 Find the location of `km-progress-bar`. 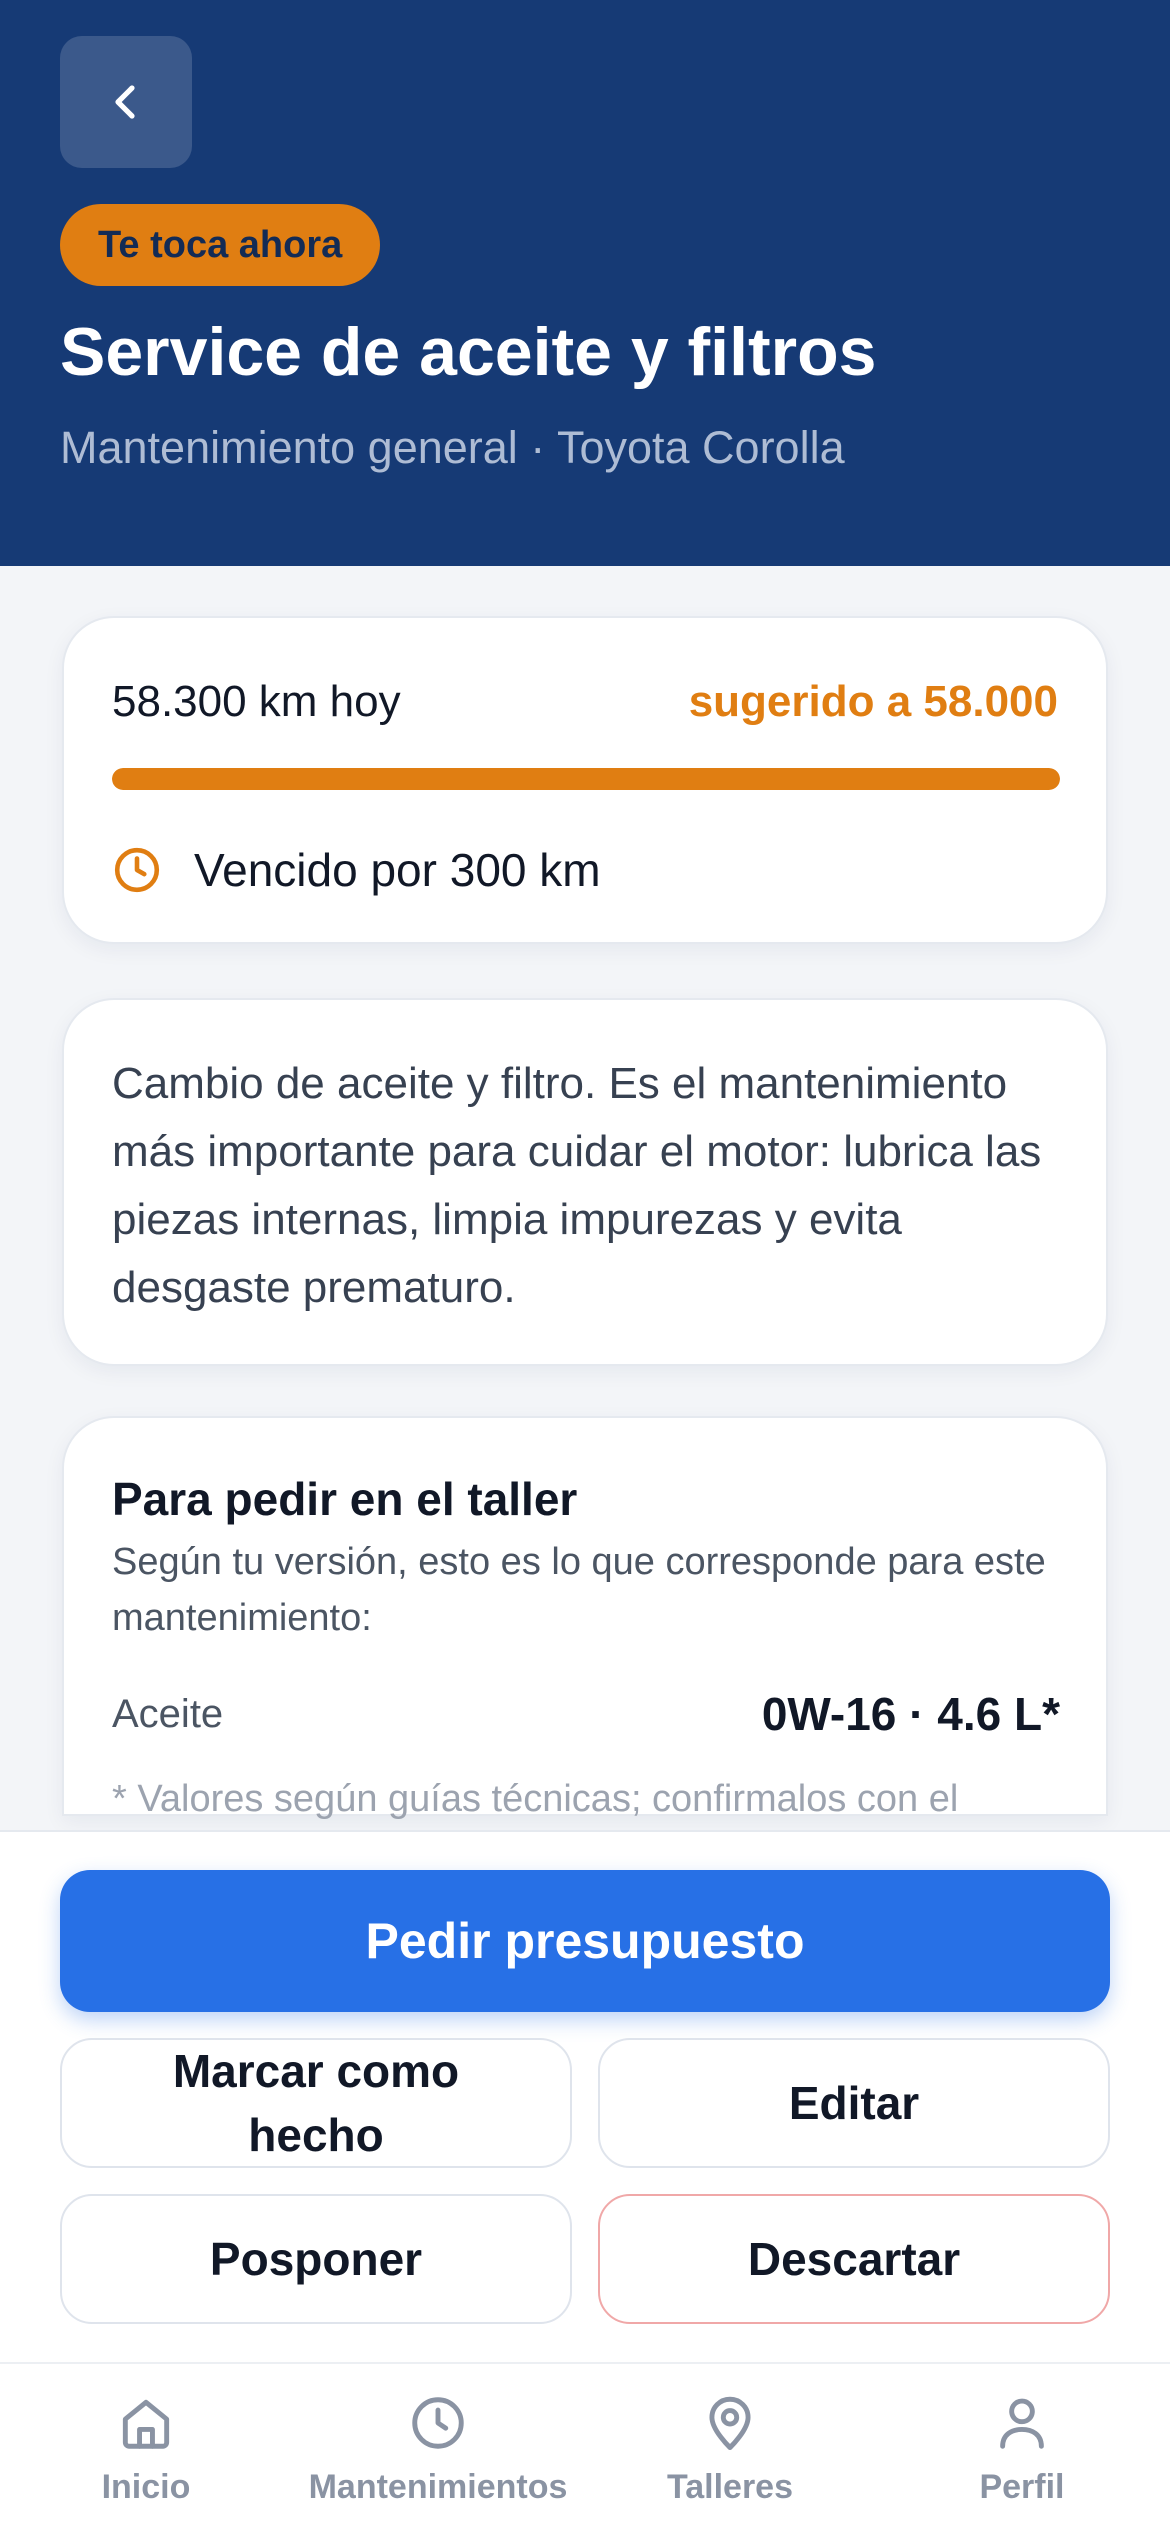

km-progress-bar is located at coordinates (586, 779).